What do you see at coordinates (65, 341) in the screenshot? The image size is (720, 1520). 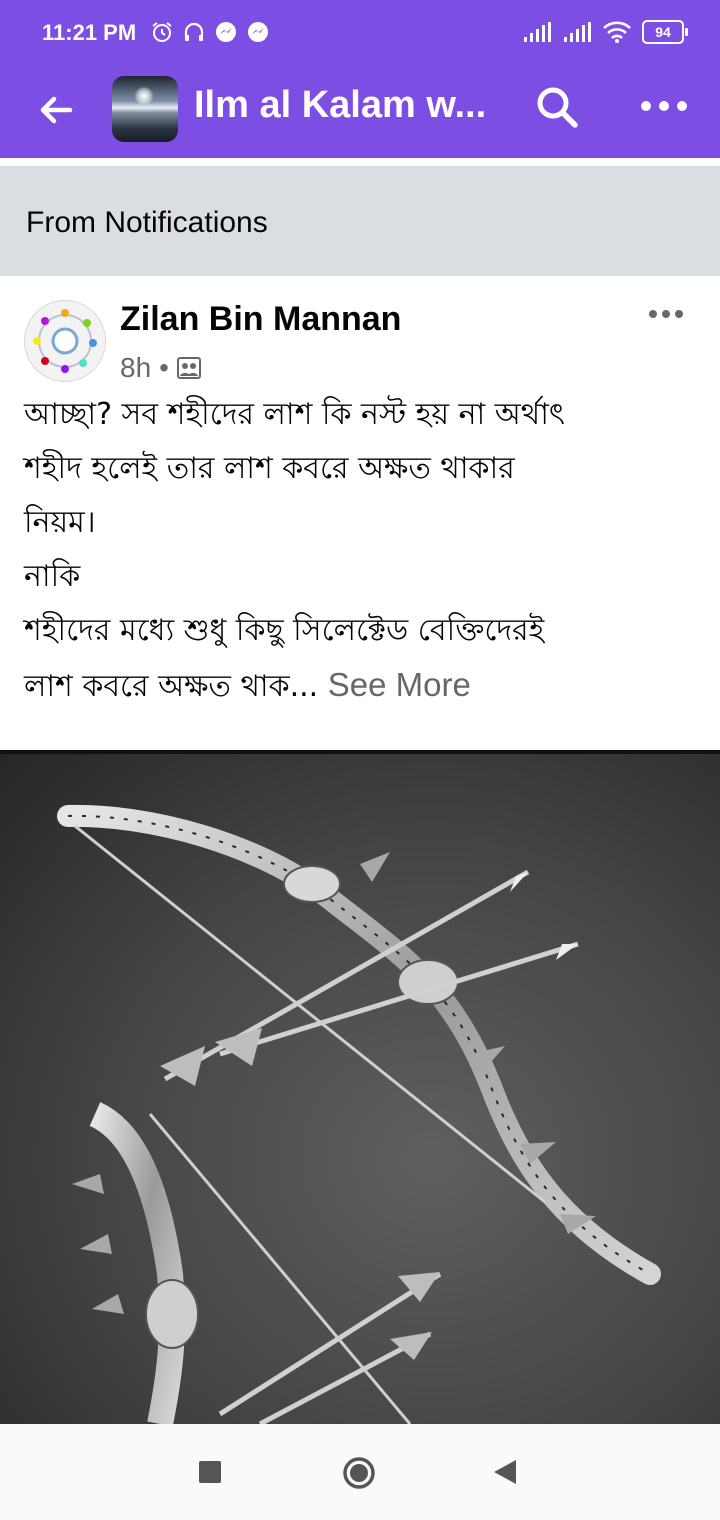 I see `author-avatar` at bounding box center [65, 341].